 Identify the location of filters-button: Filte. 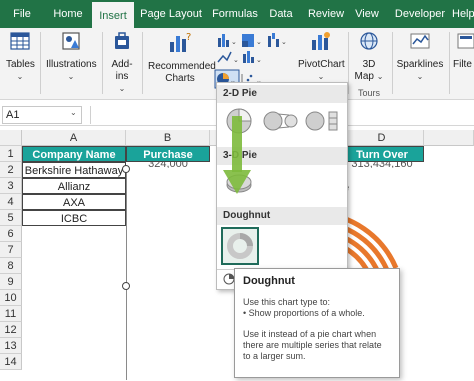
(463, 50).